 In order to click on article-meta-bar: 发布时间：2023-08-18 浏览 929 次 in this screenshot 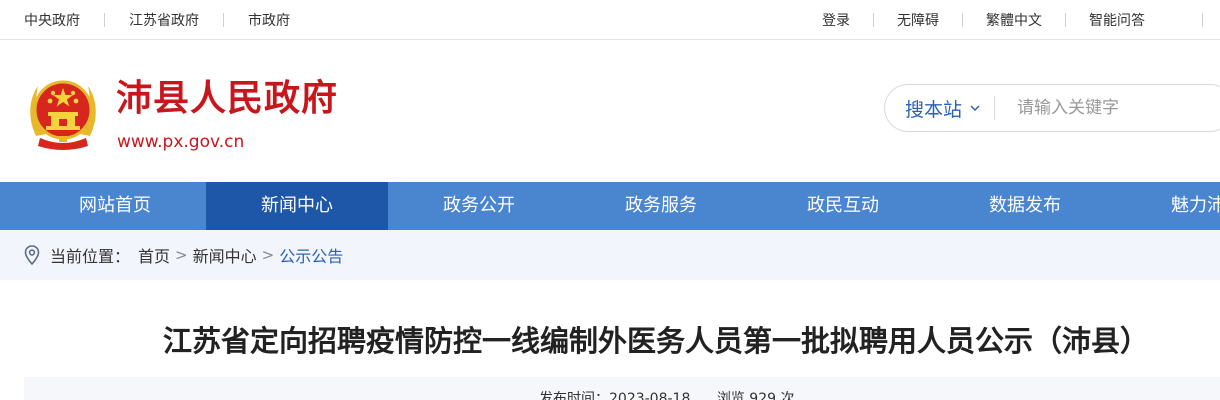, I will do `click(622, 388)`.